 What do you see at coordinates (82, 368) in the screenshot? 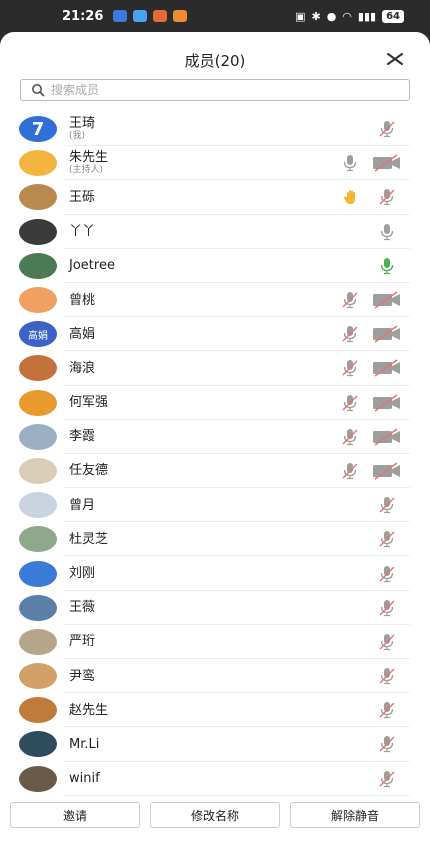
I see `member-name-block: 海浪` at bounding box center [82, 368].